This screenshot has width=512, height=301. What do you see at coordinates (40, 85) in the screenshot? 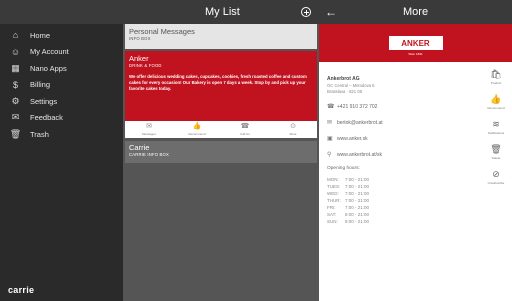
I see `sidebar-item-label: Billing` at bounding box center [40, 85].